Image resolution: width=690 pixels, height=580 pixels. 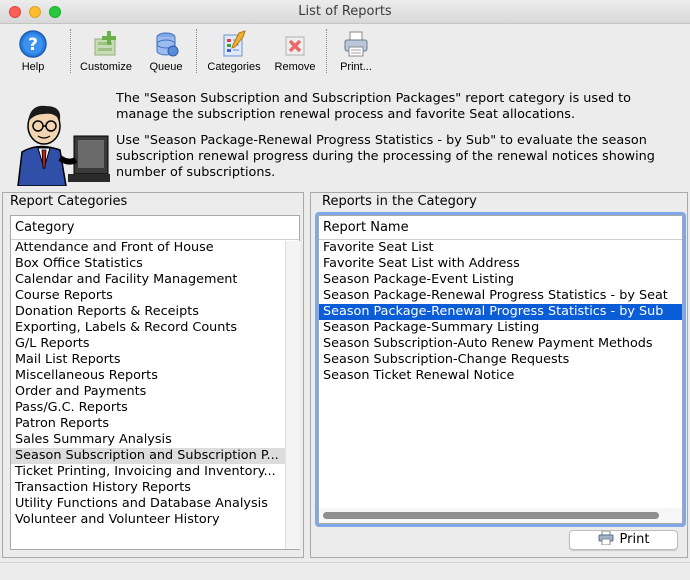 I want to click on report-list-item: Favorite Seat List, so click(x=500, y=248).